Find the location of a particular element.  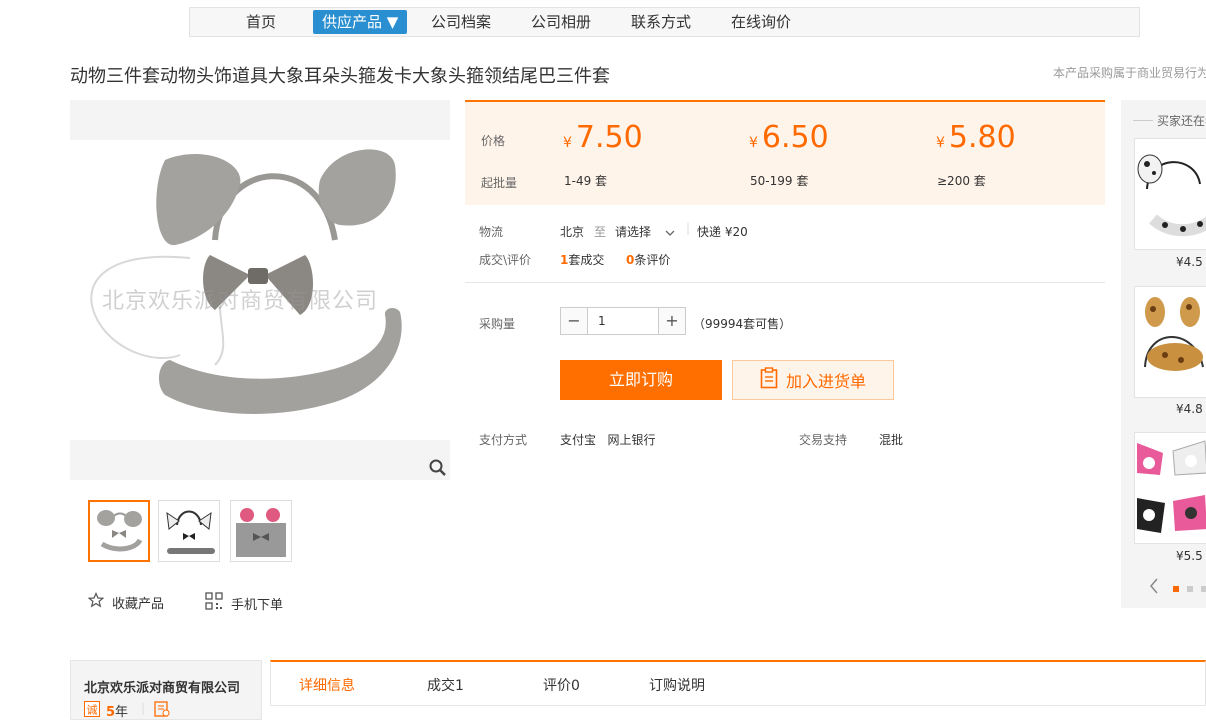

quantity-stepper: − 1 + is located at coordinates (623, 321).